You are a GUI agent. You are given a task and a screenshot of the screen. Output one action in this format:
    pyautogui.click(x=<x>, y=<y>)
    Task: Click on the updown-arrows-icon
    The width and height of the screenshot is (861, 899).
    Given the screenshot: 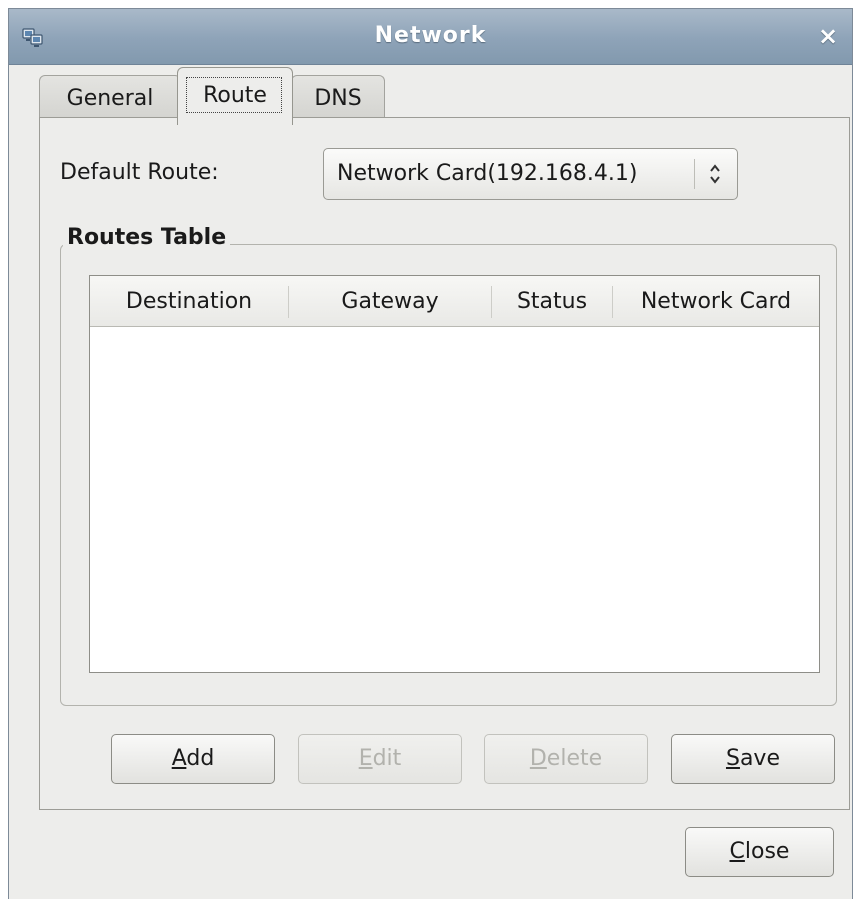 What is the action you would take?
    pyautogui.click(x=715, y=174)
    